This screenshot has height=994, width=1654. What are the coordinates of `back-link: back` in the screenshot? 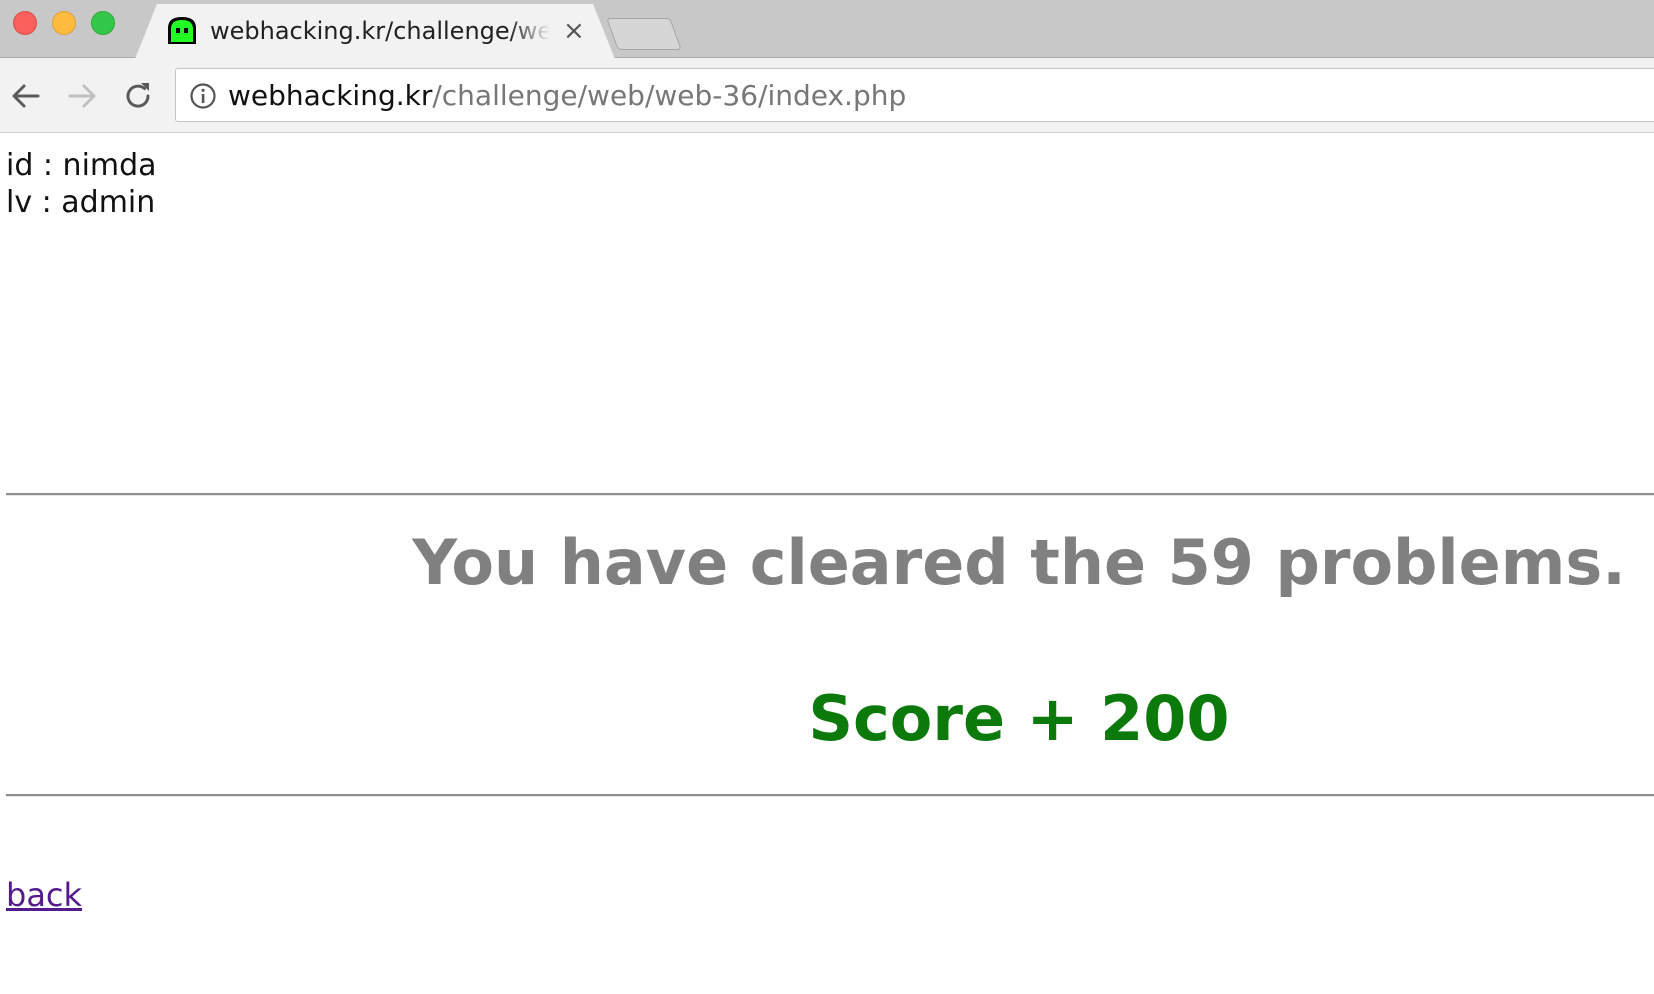 It's located at (44, 895).